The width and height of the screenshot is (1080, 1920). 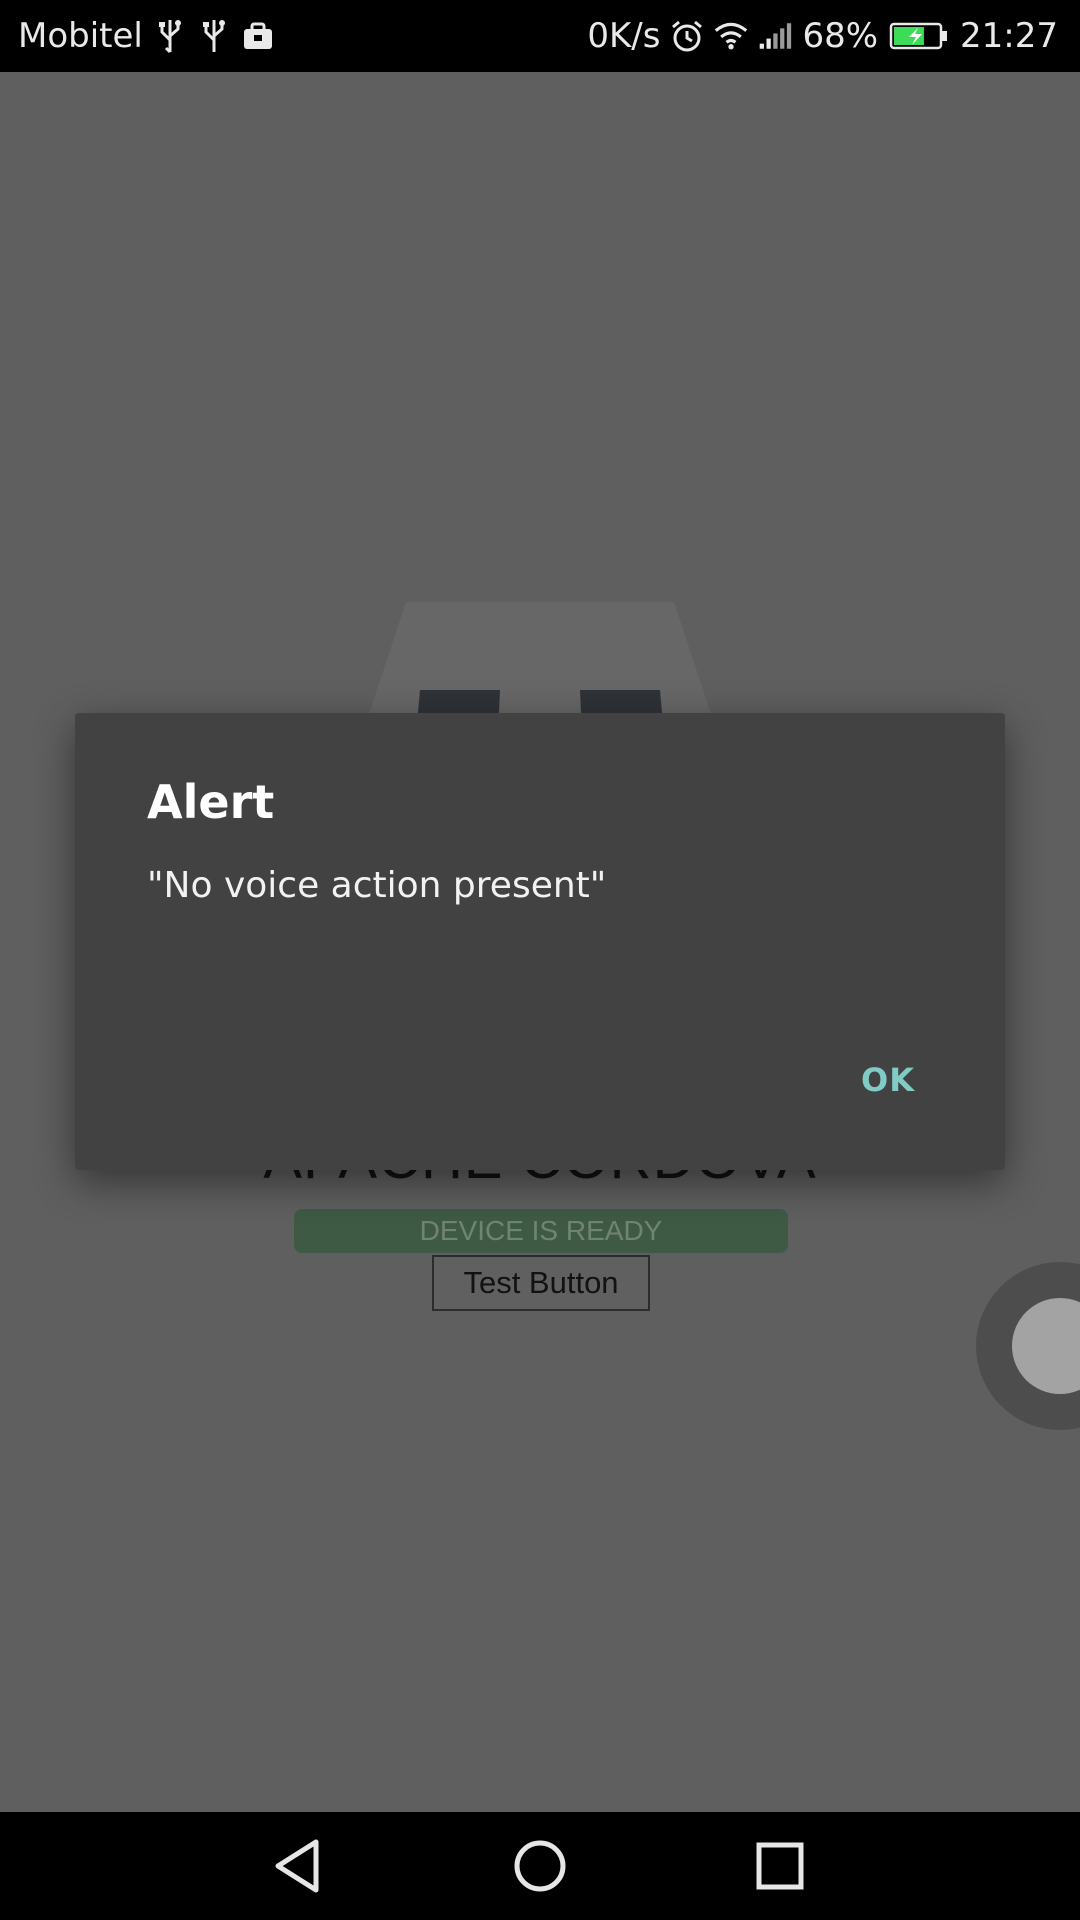 I want to click on back-button, so click(x=300, y=1866).